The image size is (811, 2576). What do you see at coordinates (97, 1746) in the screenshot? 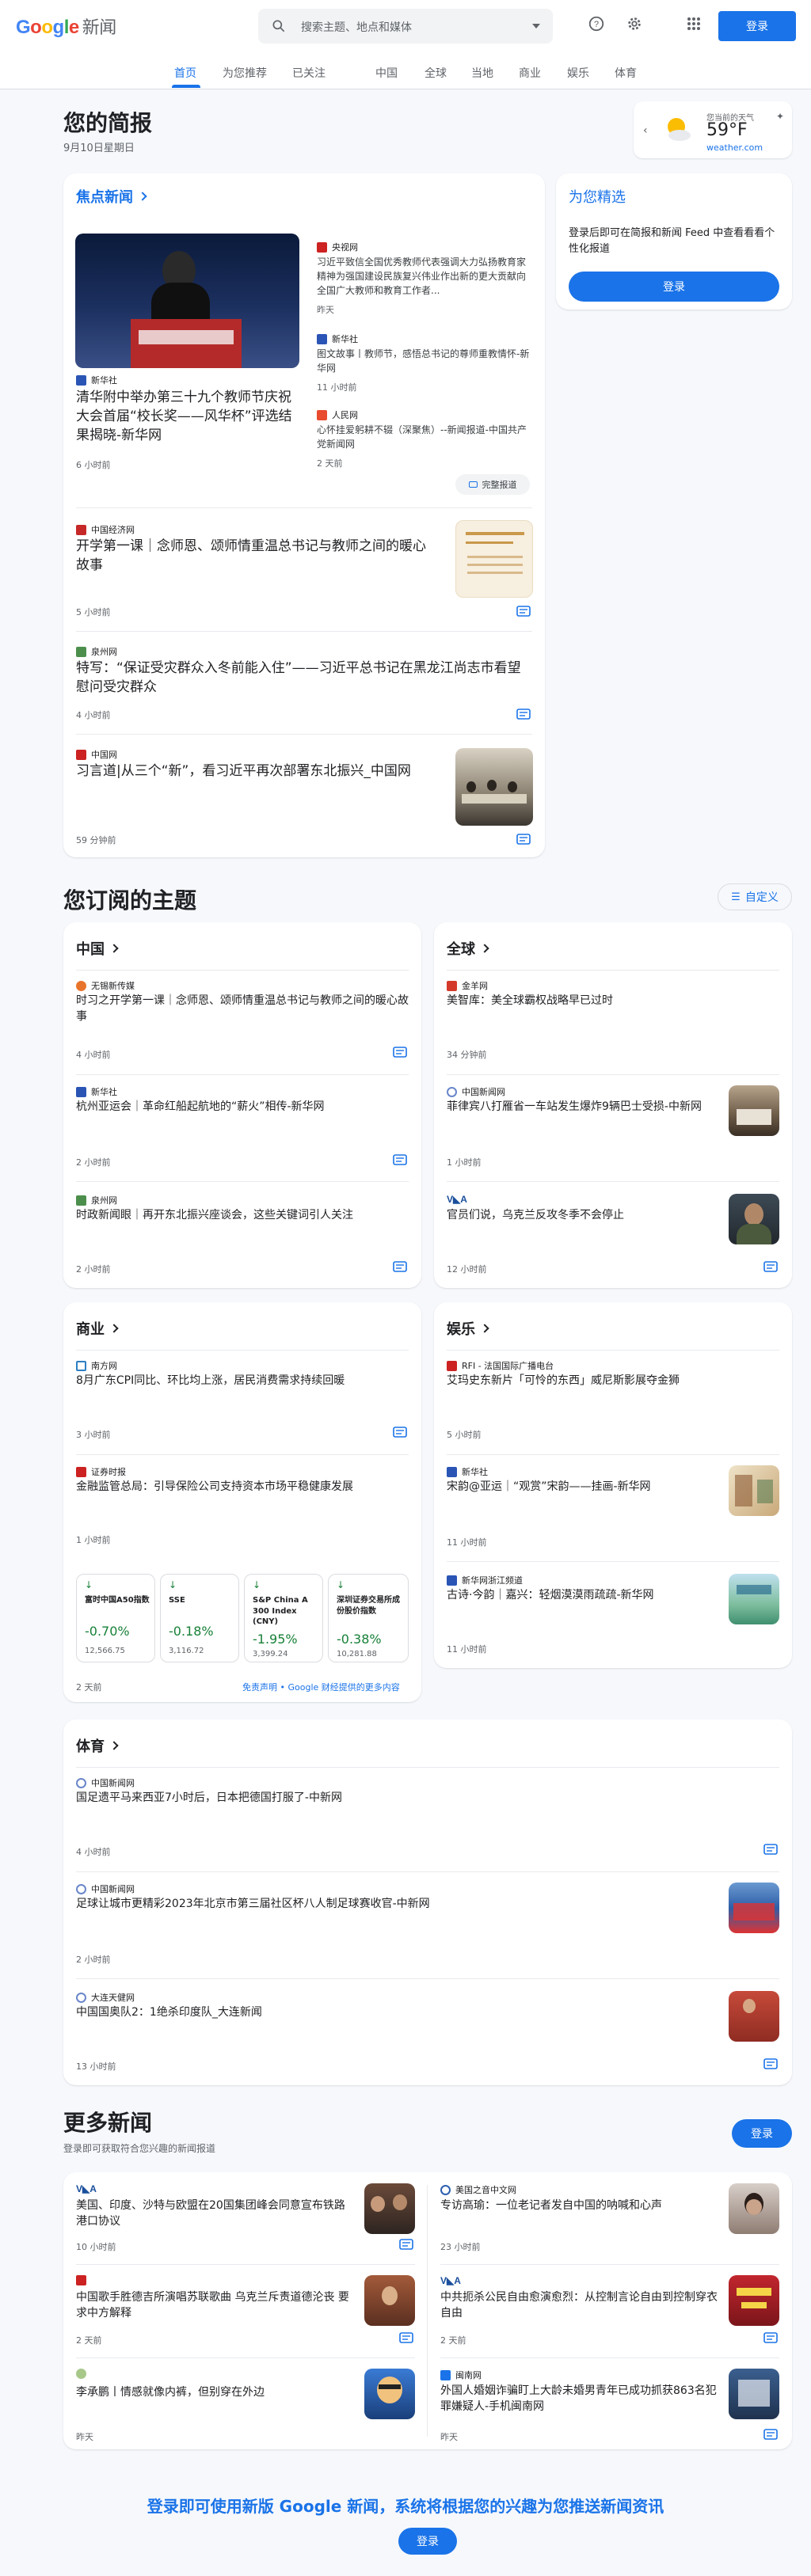
I see `topic-heading: 体育` at bounding box center [97, 1746].